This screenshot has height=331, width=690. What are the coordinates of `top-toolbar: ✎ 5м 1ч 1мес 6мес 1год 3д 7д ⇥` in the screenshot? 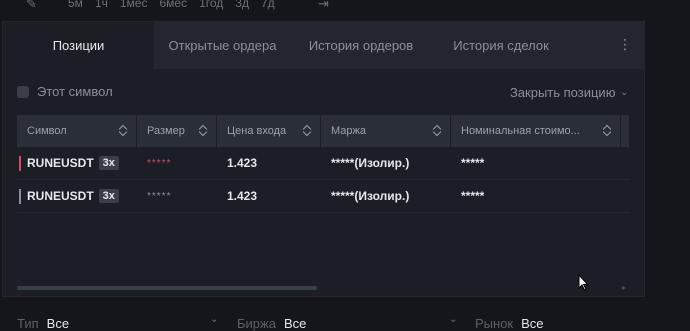 It's located at (345, 10).